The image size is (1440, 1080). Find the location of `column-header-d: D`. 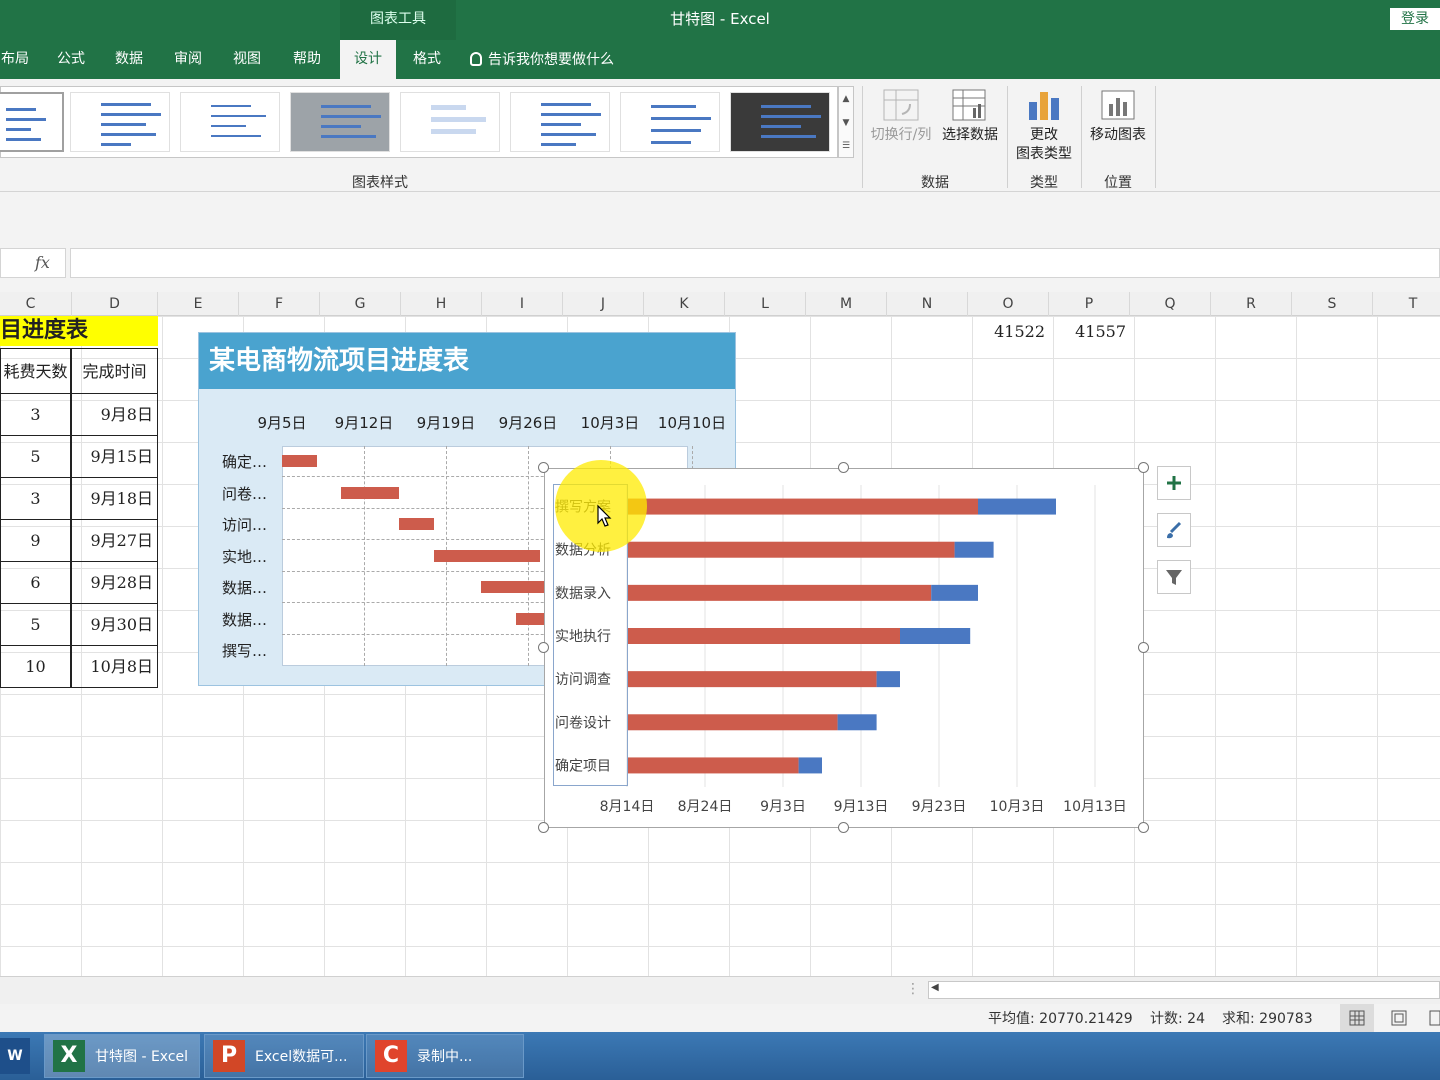

column-header-d: D is located at coordinates (115, 304).